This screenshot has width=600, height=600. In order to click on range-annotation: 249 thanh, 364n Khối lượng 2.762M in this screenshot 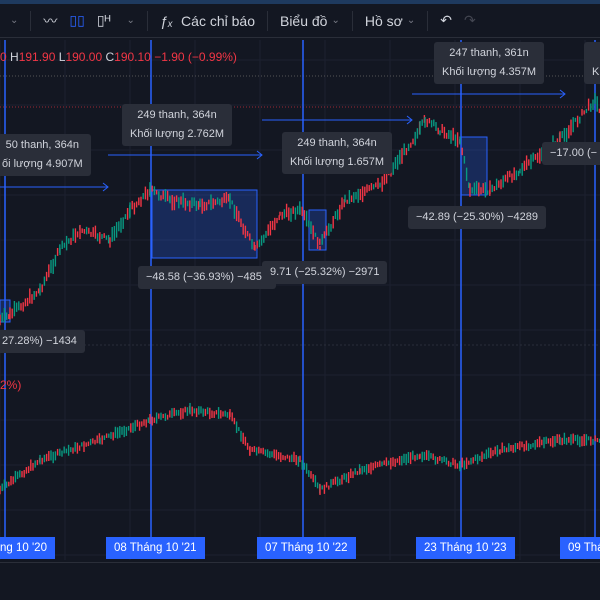, I will do `click(177, 125)`.